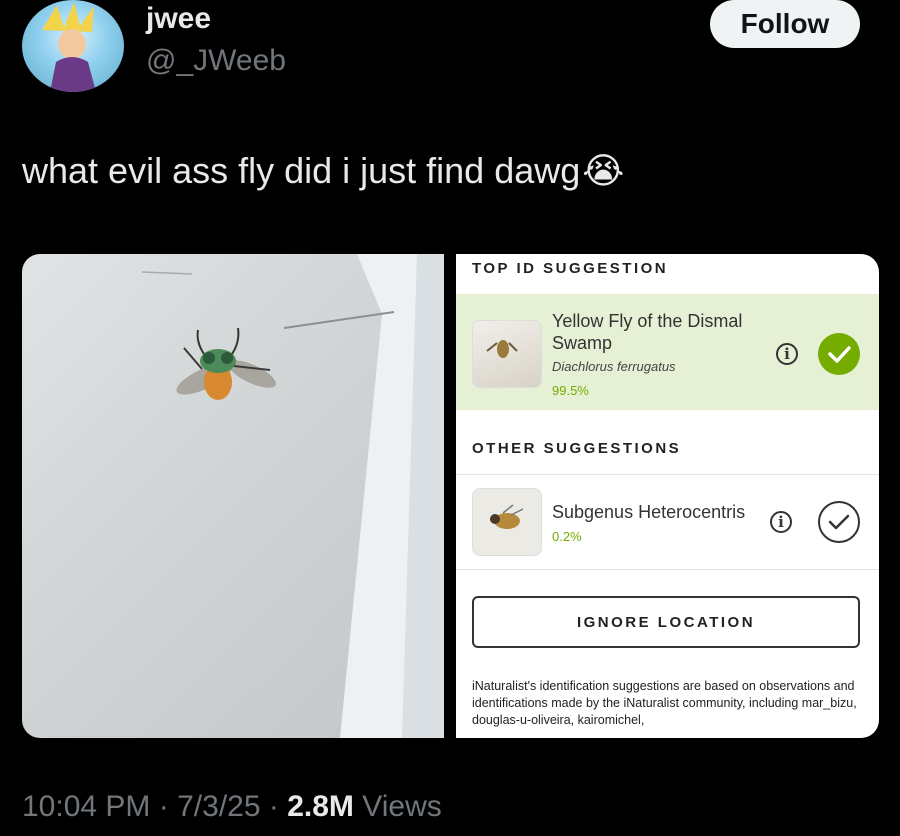  I want to click on avatar, so click(73, 46).